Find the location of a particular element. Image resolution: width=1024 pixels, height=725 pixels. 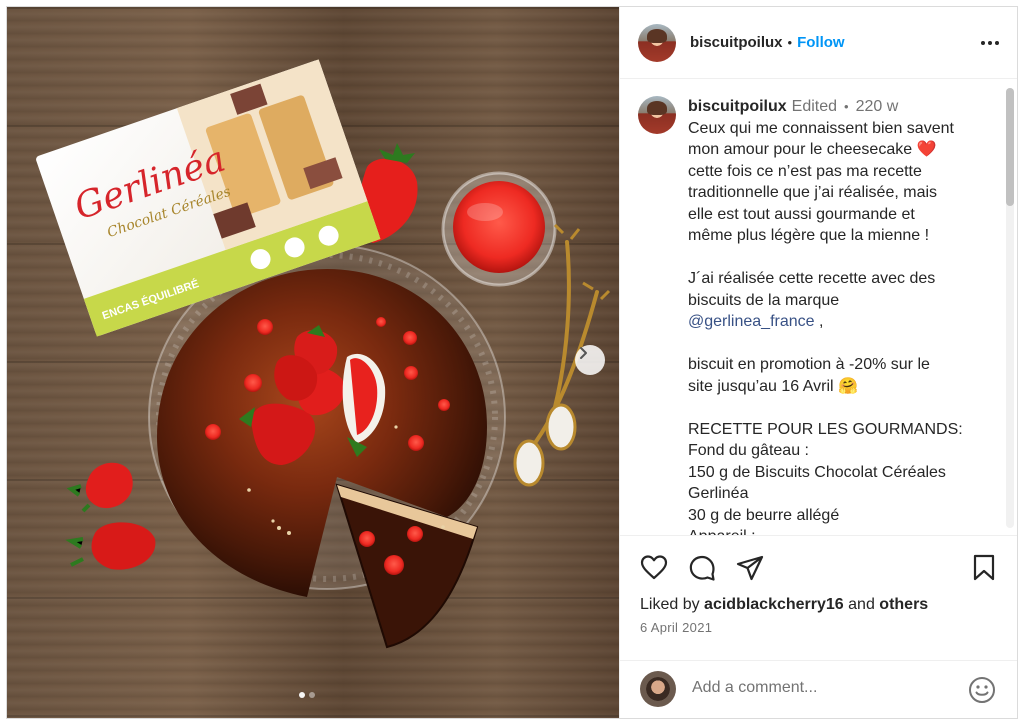

action-icons is located at coordinates (702, 568).